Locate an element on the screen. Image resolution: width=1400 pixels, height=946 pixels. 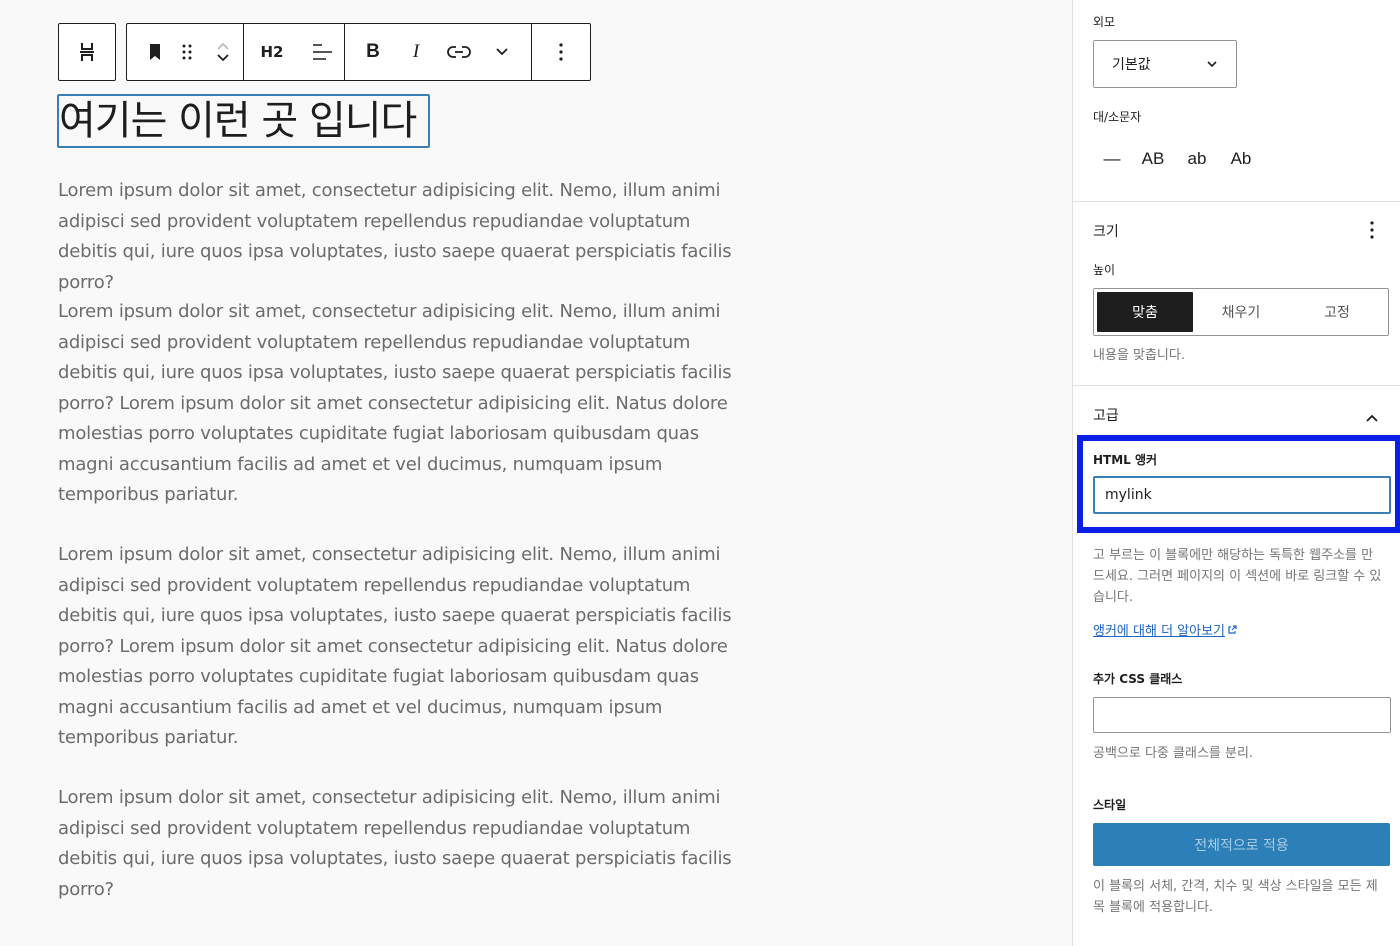
move-up-down is located at coordinates (223, 52).